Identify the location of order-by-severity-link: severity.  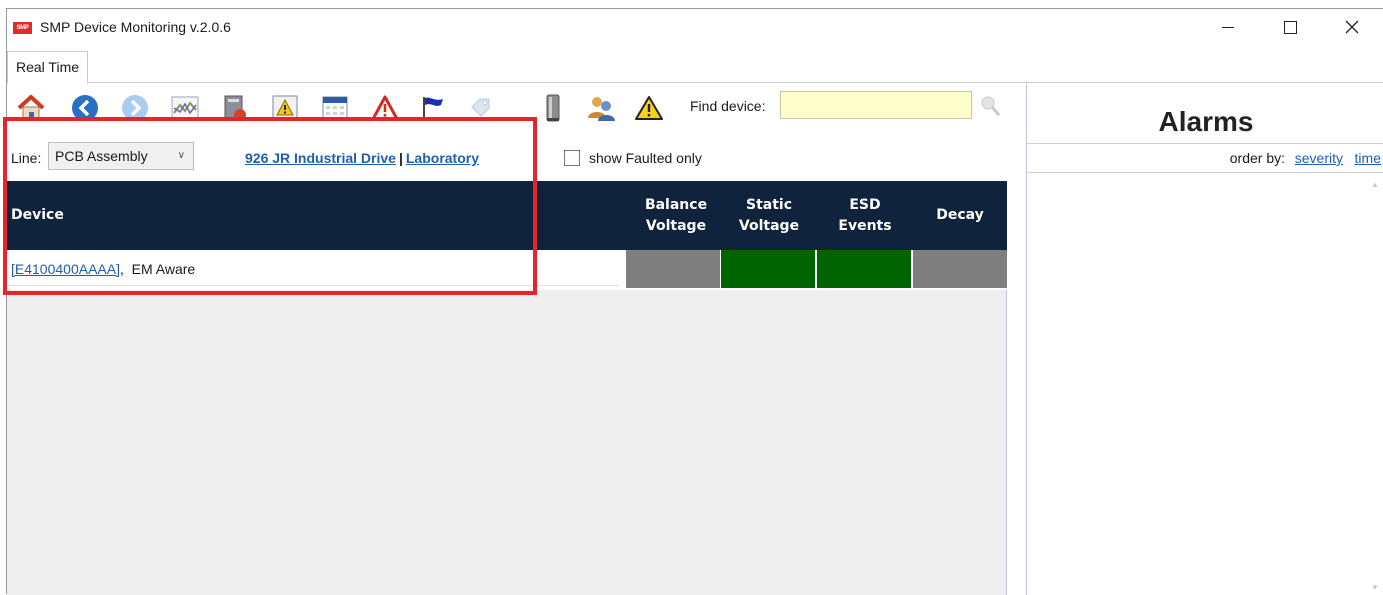
(1319, 158).